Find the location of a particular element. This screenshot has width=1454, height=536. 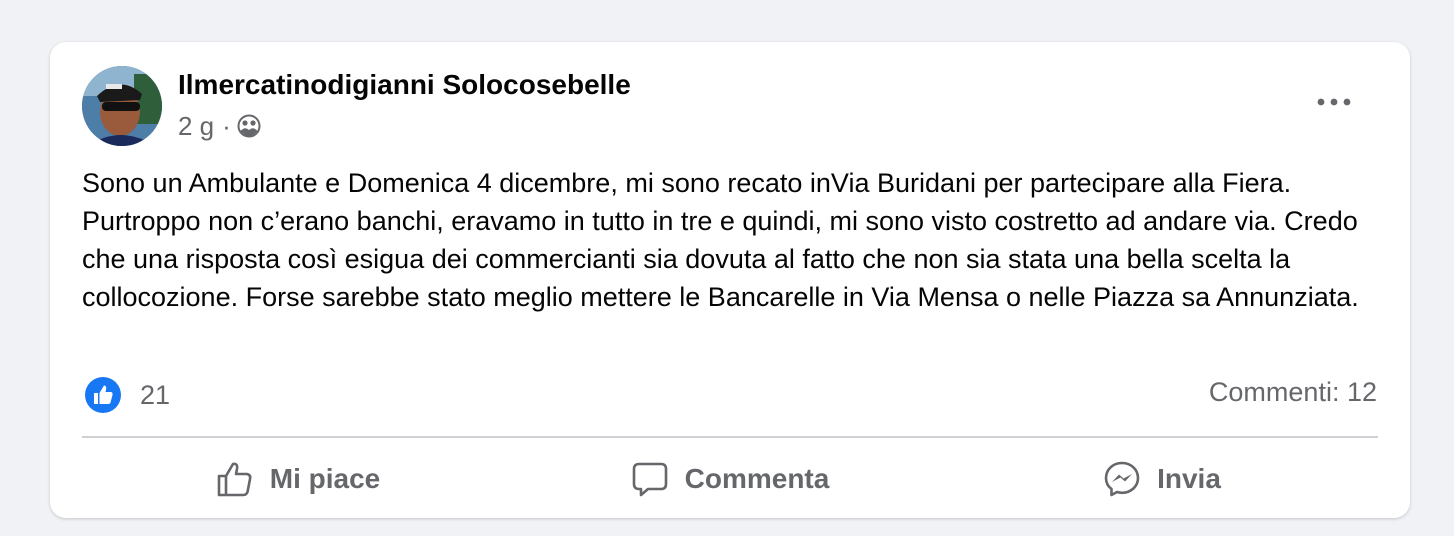

comment-bubble-icon is located at coordinates (649, 479).